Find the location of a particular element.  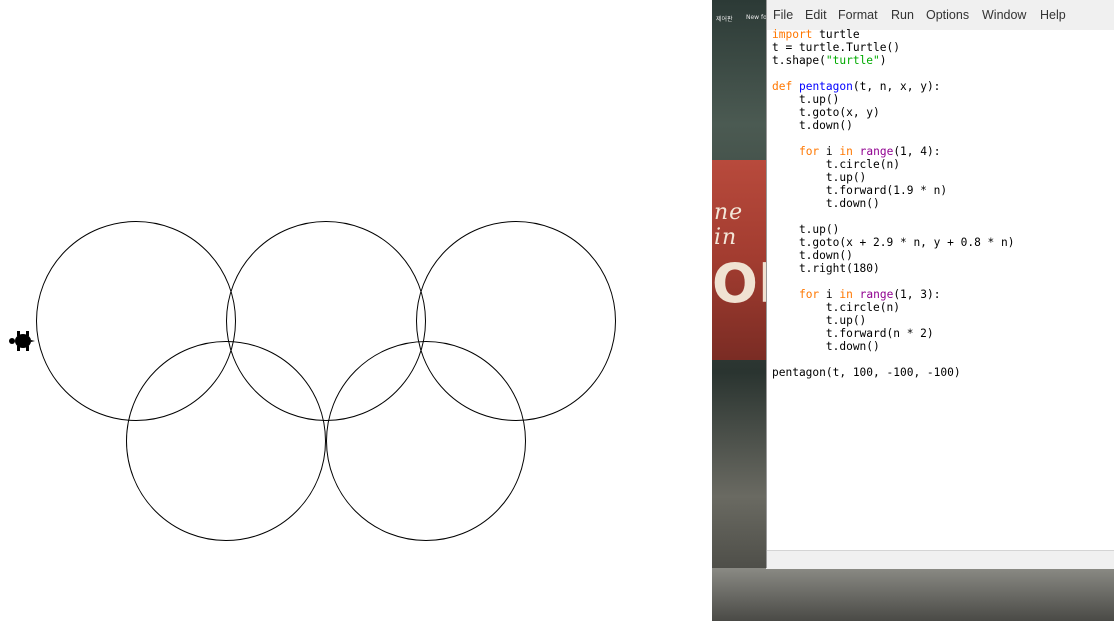

code-token: turtle is located at coordinates (836, 34).